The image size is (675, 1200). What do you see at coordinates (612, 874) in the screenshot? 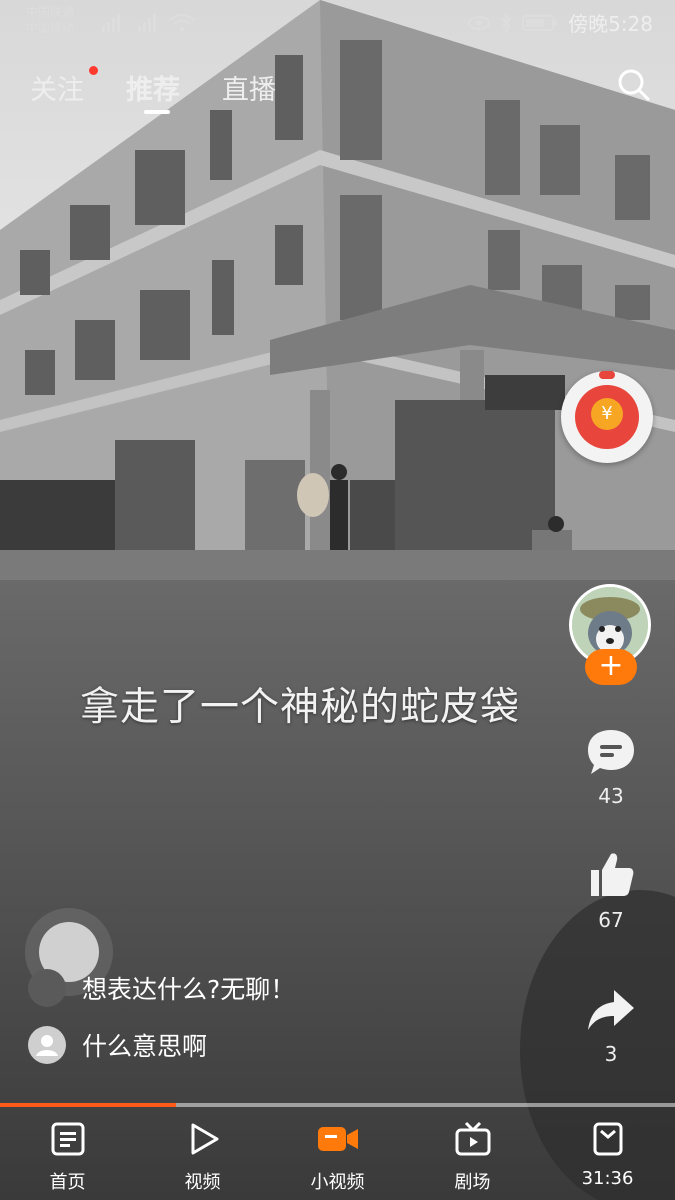
I see `thumbs-up-icon` at bounding box center [612, 874].